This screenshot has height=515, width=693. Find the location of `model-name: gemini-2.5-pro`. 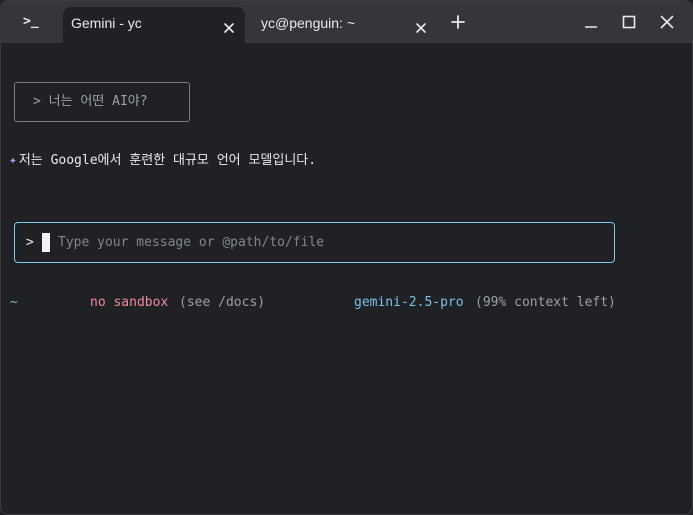

model-name: gemini-2.5-pro is located at coordinates (409, 302).